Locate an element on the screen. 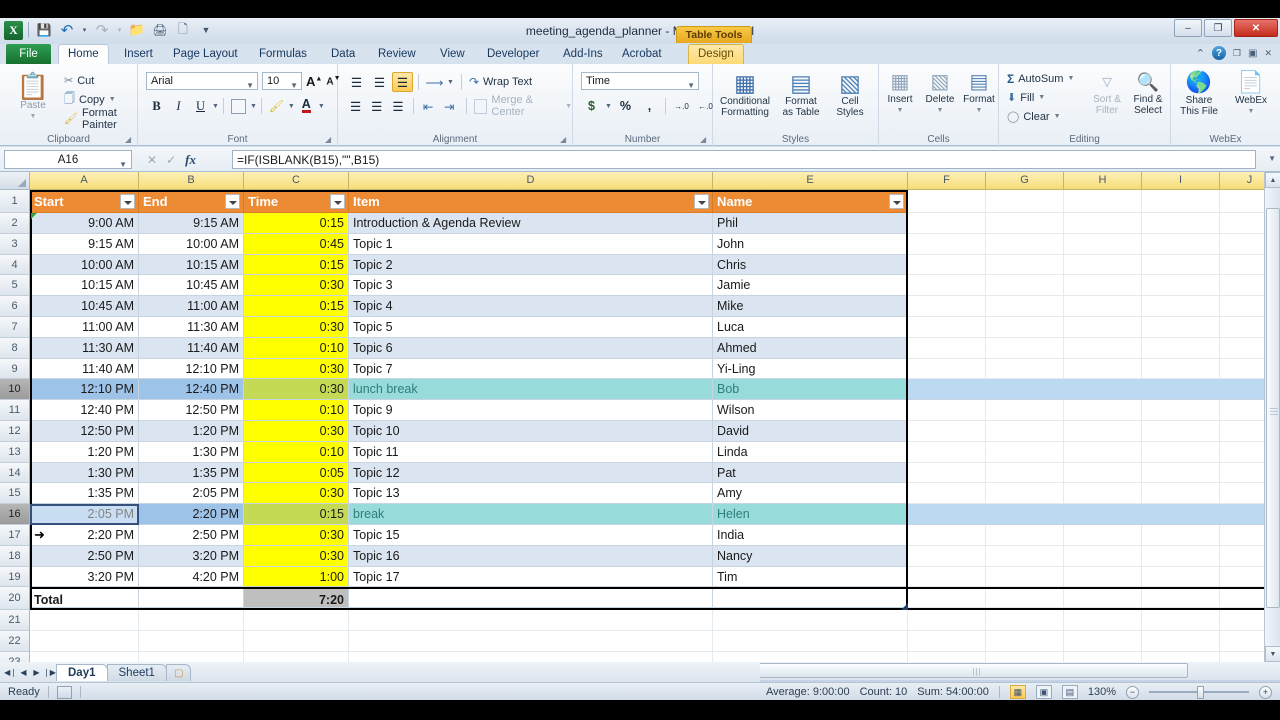 The image size is (1280, 720). tab-design: Design is located at coordinates (716, 54).